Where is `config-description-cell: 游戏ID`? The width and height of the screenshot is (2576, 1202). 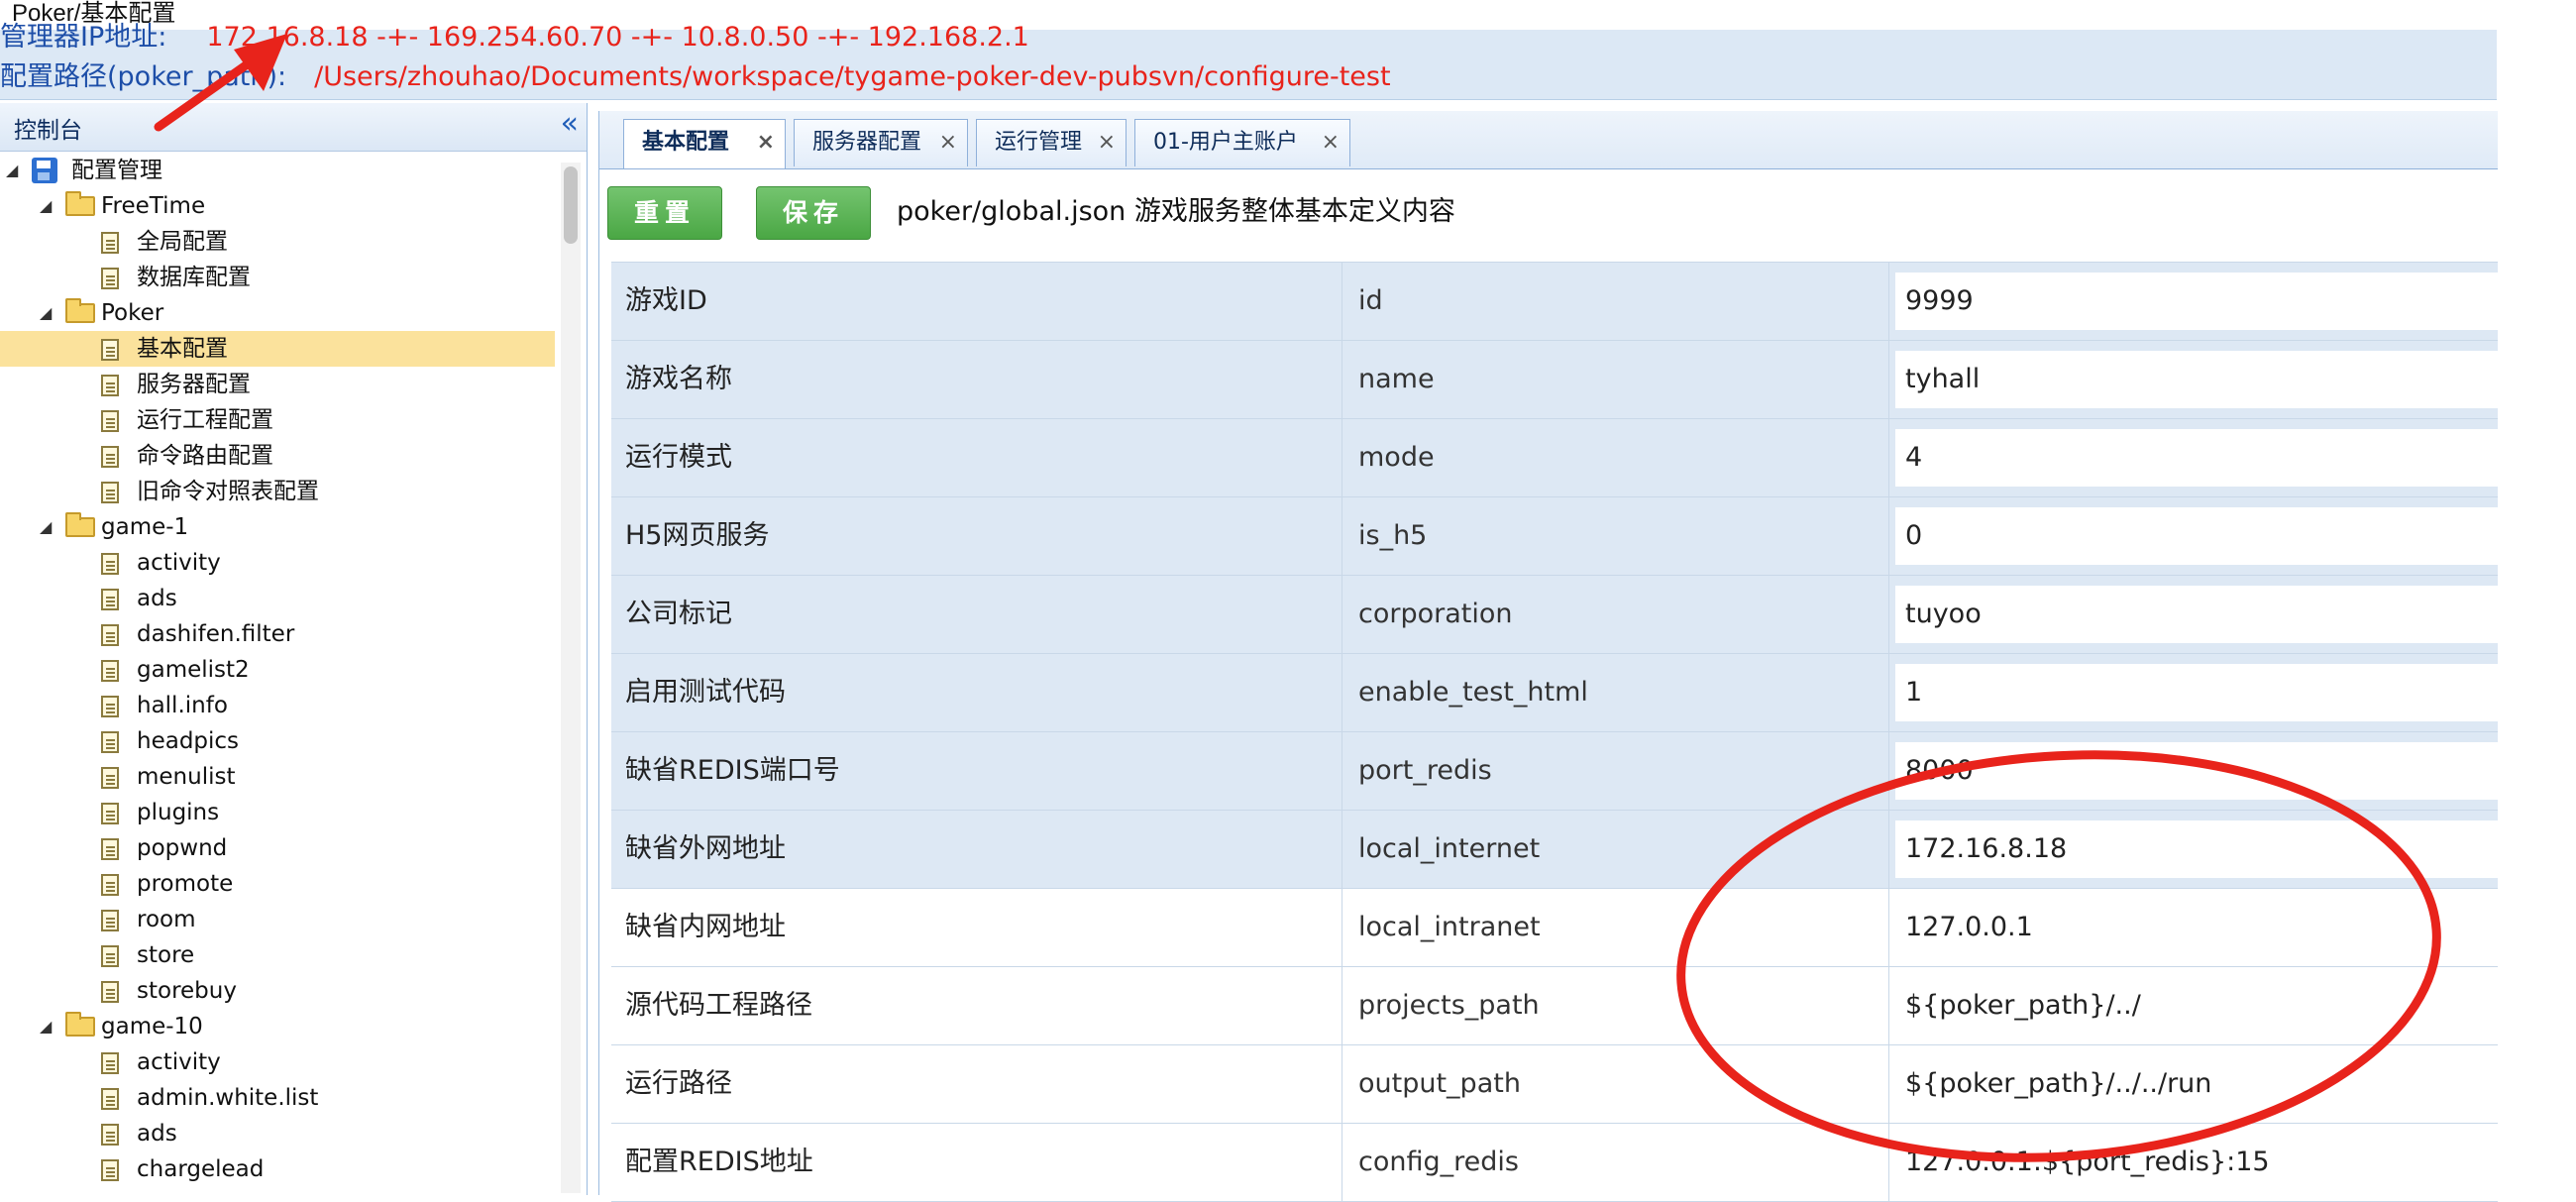 config-description-cell: 游戏ID is located at coordinates (977, 301).